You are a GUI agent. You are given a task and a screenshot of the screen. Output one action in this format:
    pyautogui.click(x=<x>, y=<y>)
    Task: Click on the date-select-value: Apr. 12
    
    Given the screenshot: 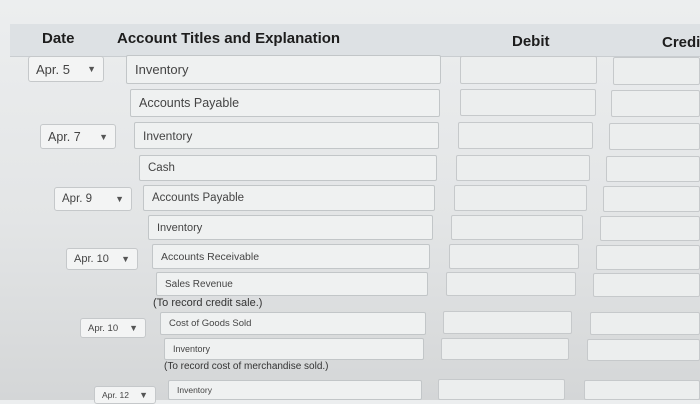 What is the action you would take?
    pyautogui.click(x=115, y=395)
    